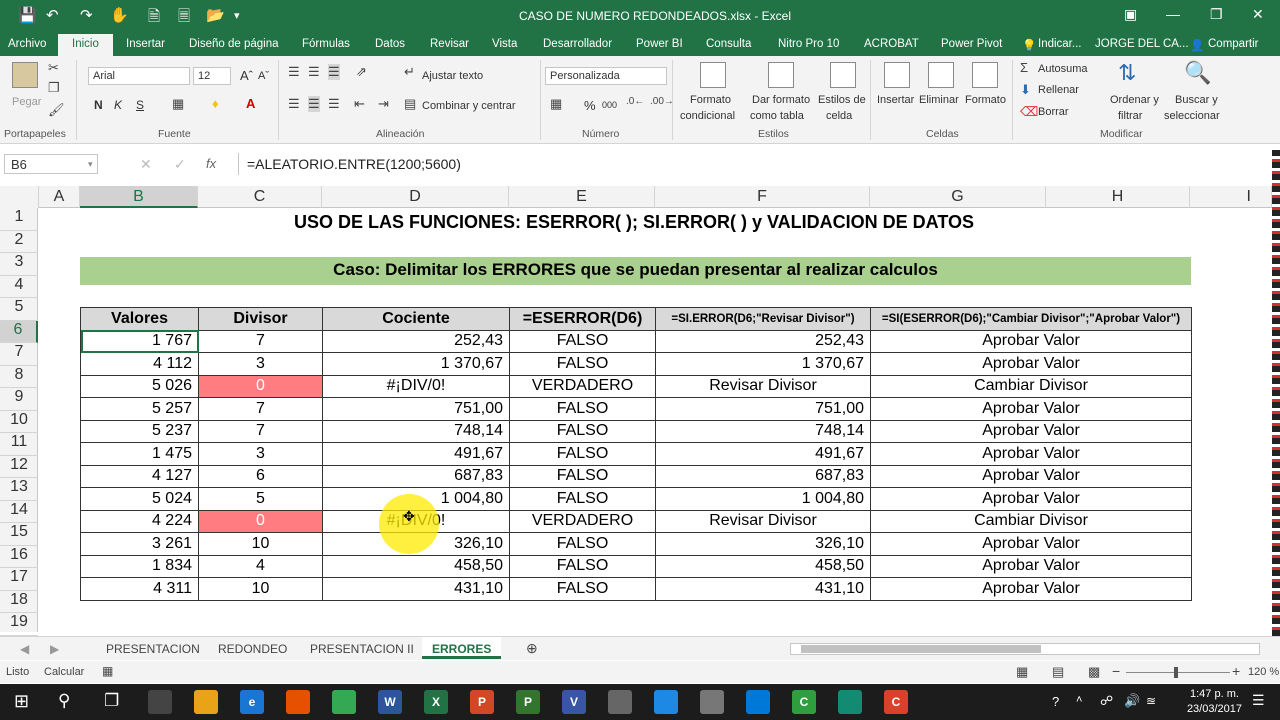 This screenshot has height=720, width=1280. I want to click on maximize-icon: ❐, so click(1216, 14).